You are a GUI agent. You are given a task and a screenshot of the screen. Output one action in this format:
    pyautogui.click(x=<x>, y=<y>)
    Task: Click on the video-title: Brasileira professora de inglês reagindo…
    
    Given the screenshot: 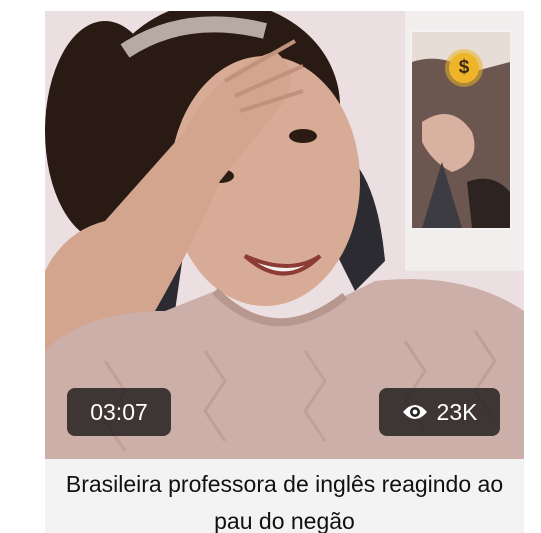 What is the action you would take?
    pyautogui.click(x=284, y=496)
    